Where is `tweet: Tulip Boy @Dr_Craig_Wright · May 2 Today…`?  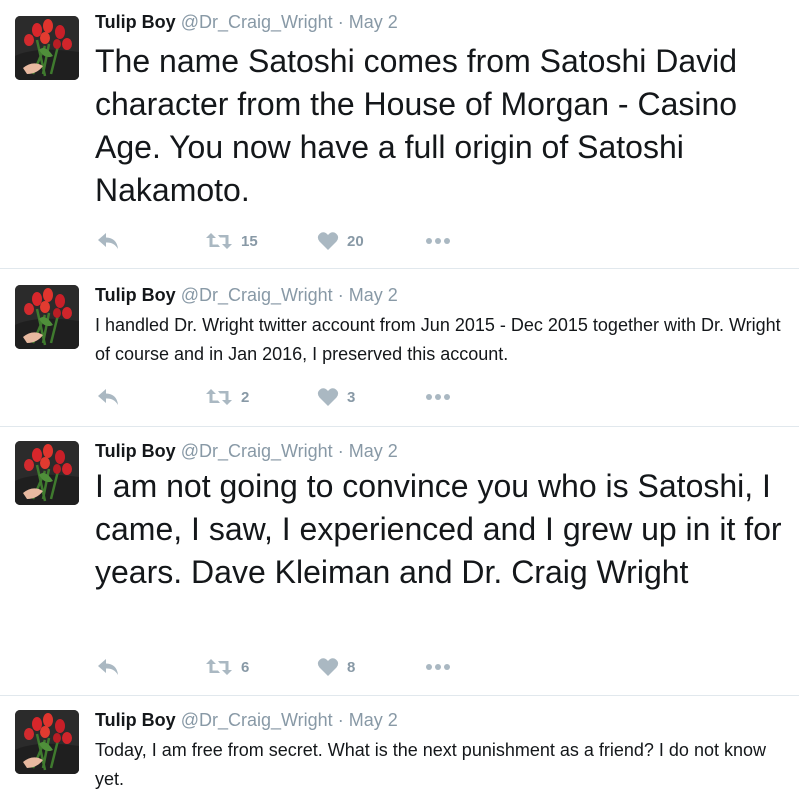 tweet: Tulip Boy @Dr_Craig_Wright · May 2 Today… is located at coordinates (399, 748).